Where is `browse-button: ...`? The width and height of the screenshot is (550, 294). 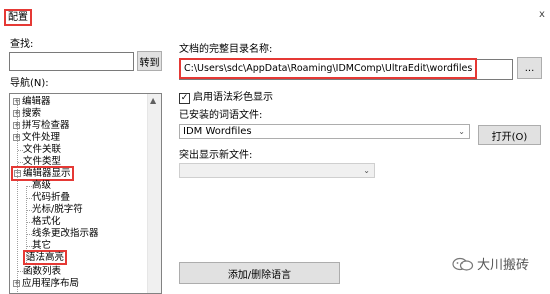 browse-button: ... is located at coordinates (529, 68).